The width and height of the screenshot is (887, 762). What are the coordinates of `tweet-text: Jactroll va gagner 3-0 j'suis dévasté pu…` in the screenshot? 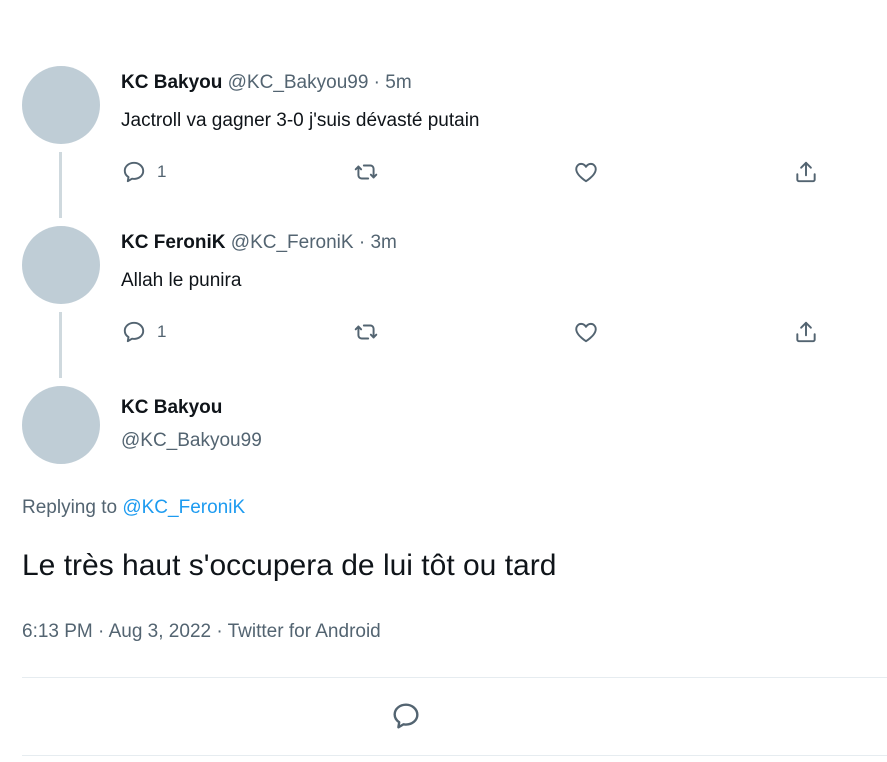 It's located at (300, 120).